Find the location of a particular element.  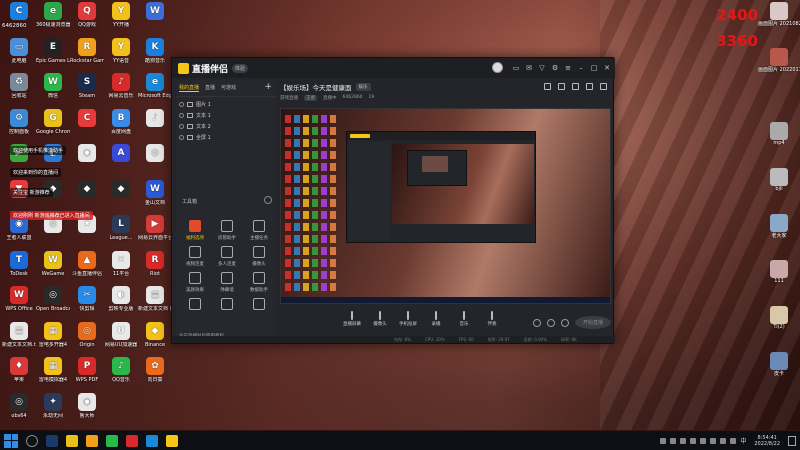

tab-game: 可游戏 is located at coordinates (228, 88).